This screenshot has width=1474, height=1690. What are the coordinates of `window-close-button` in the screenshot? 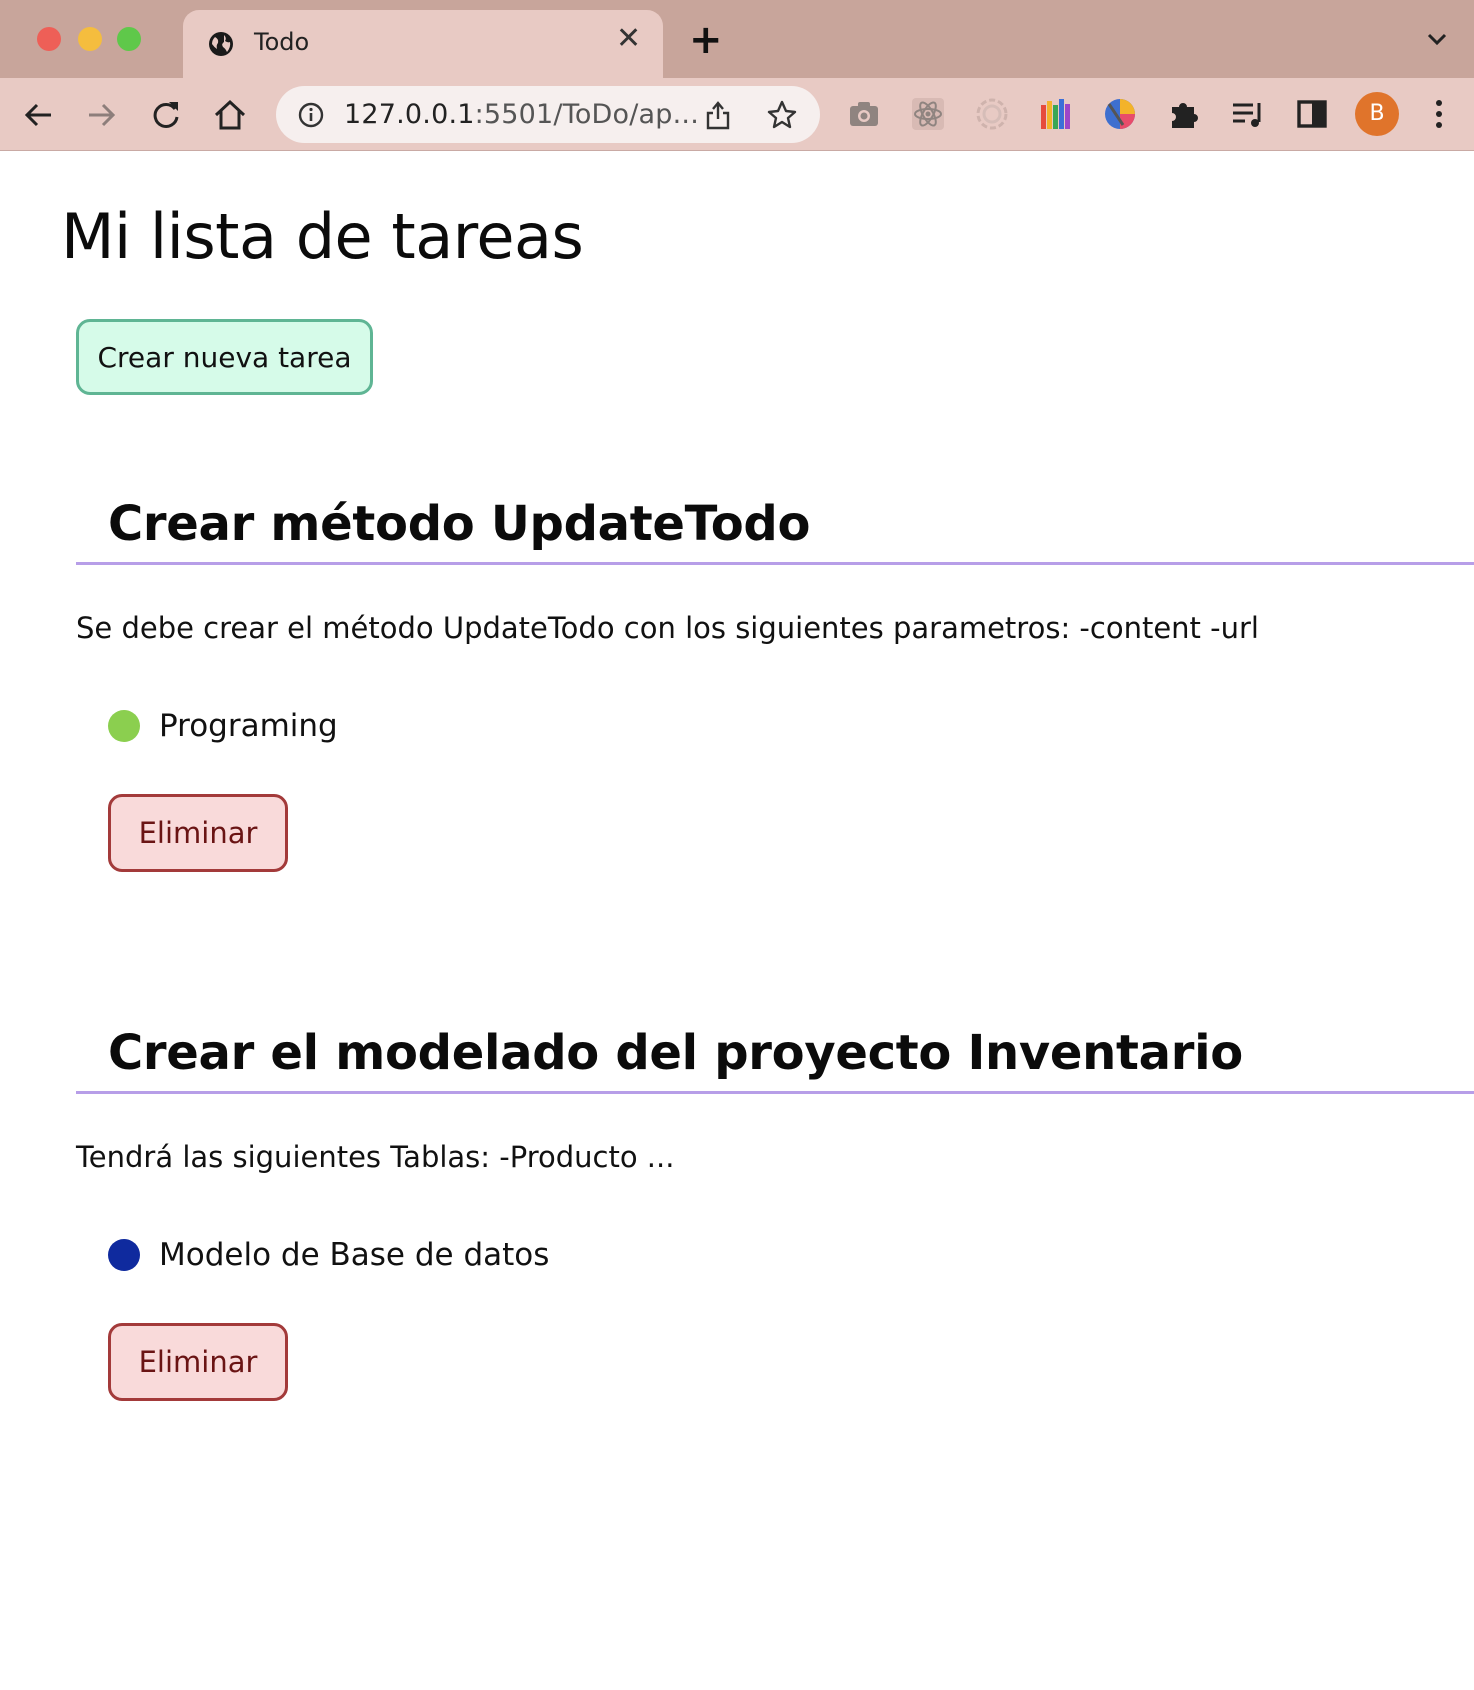 It's located at (49, 39).